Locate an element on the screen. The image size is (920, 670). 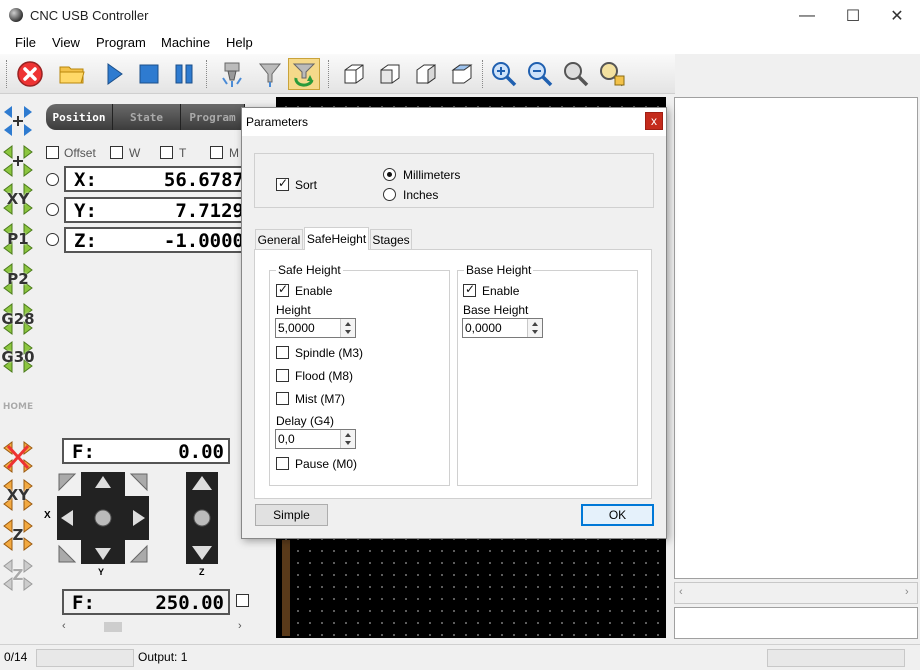
coolant-button is located at coordinates (270, 74).